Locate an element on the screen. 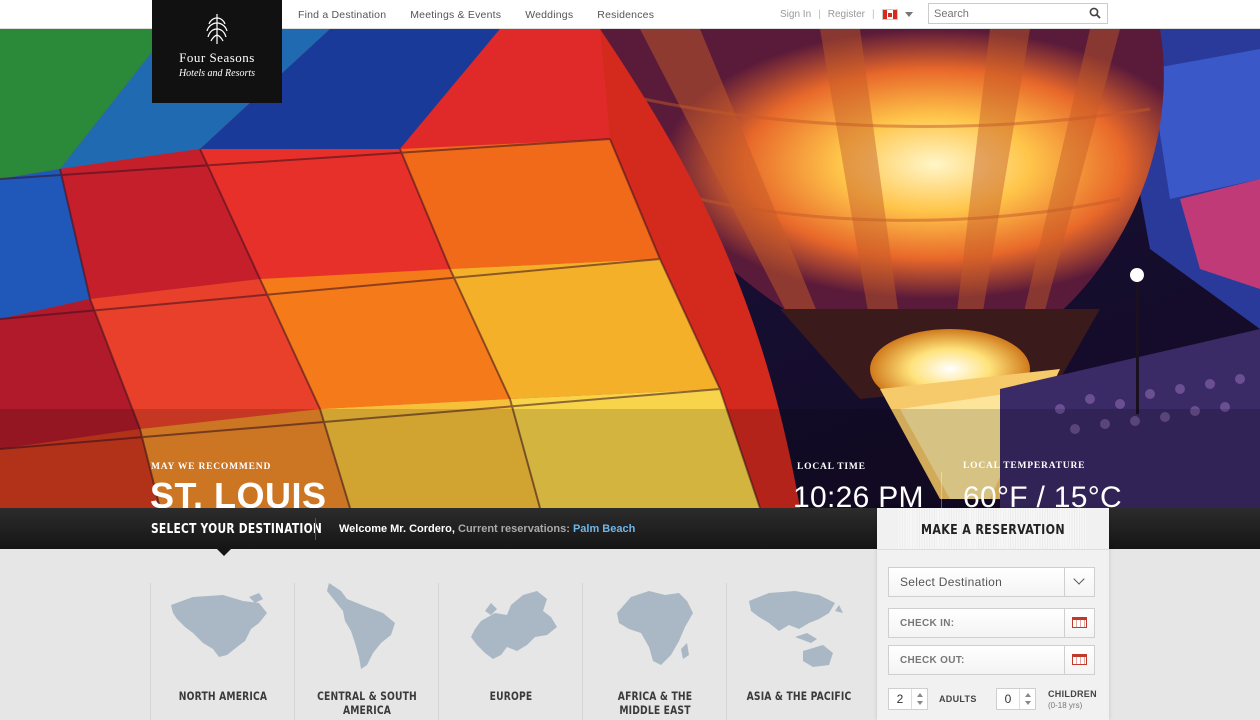 The width and height of the screenshot is (1260, 720). hero-divider is located at coordinates (941, 490).